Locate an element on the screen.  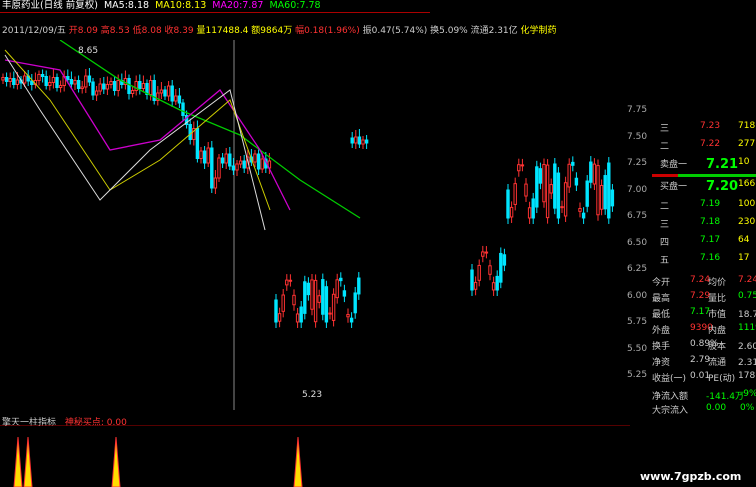
bid-level: 二 is located at coordinates (665, 207).